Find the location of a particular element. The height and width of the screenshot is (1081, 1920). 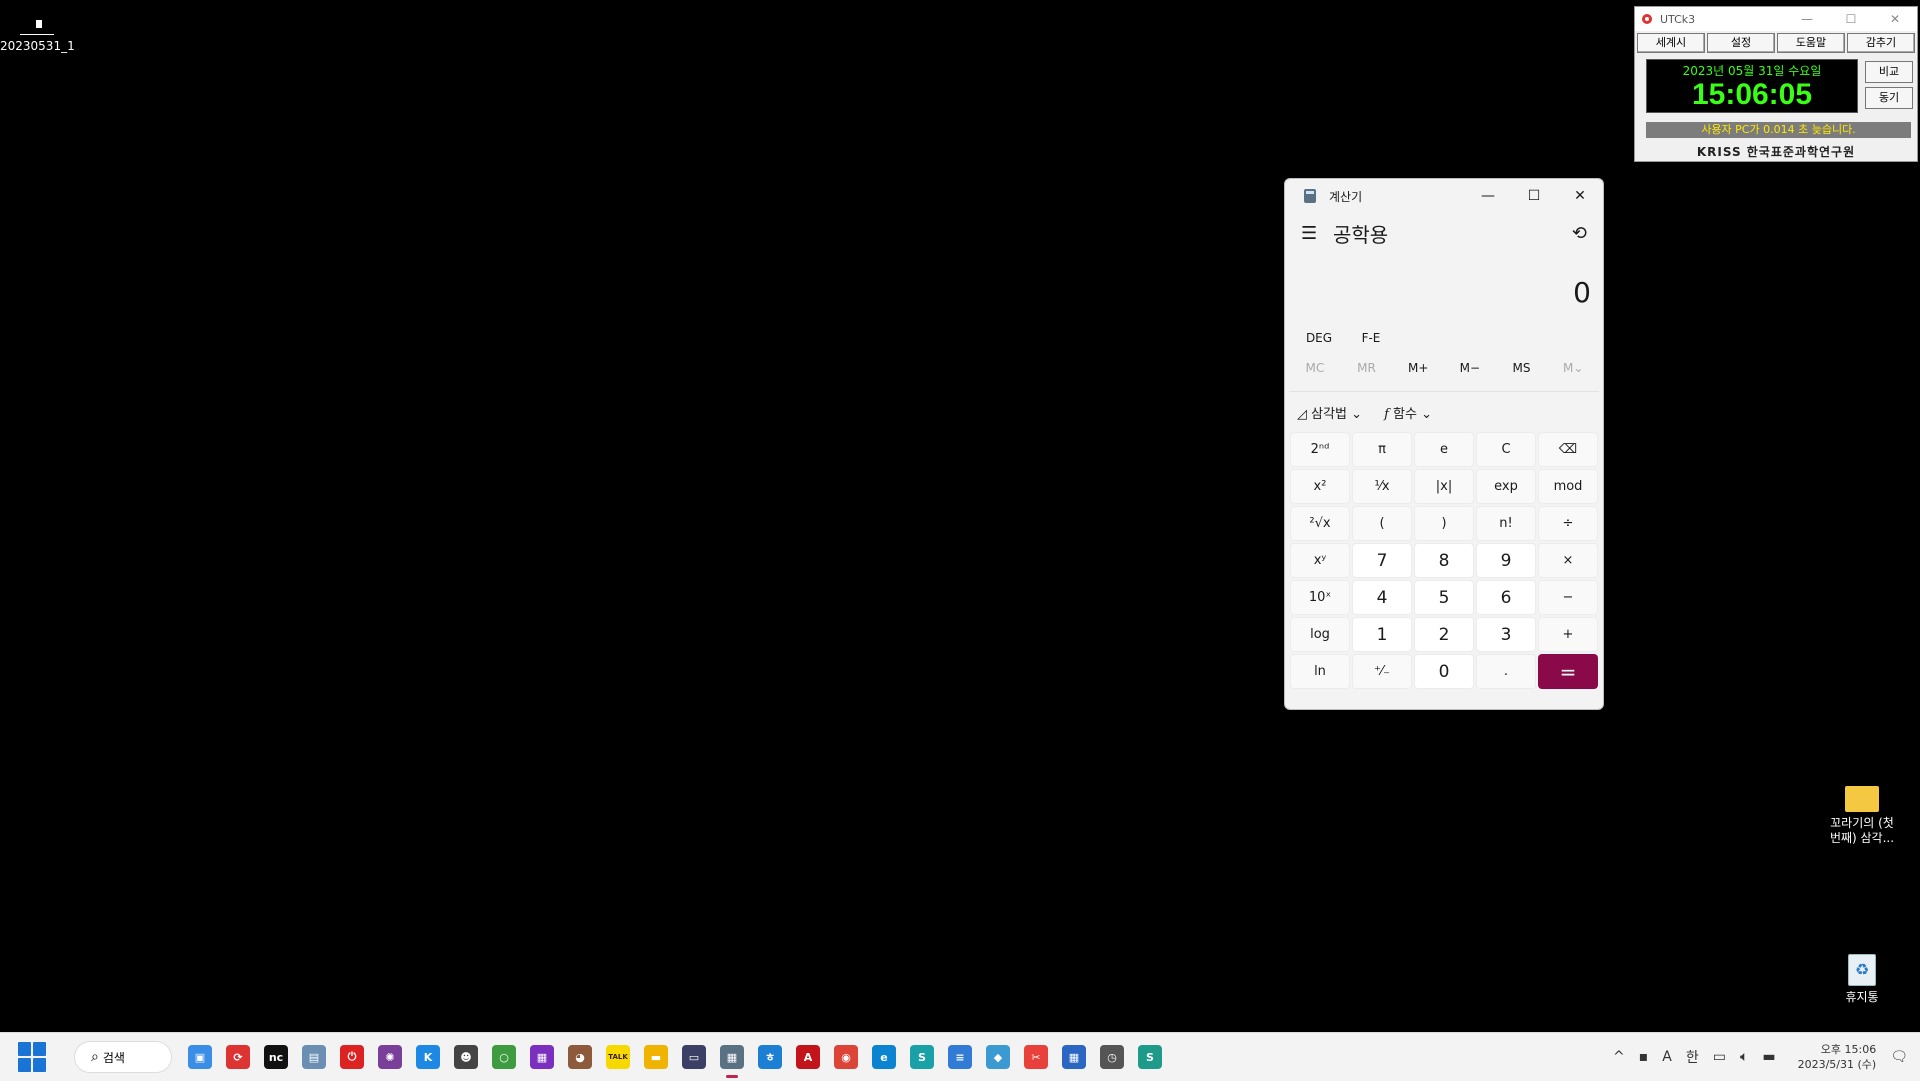

capture-icon: ✂ is located at coordinates (1036, 1057).